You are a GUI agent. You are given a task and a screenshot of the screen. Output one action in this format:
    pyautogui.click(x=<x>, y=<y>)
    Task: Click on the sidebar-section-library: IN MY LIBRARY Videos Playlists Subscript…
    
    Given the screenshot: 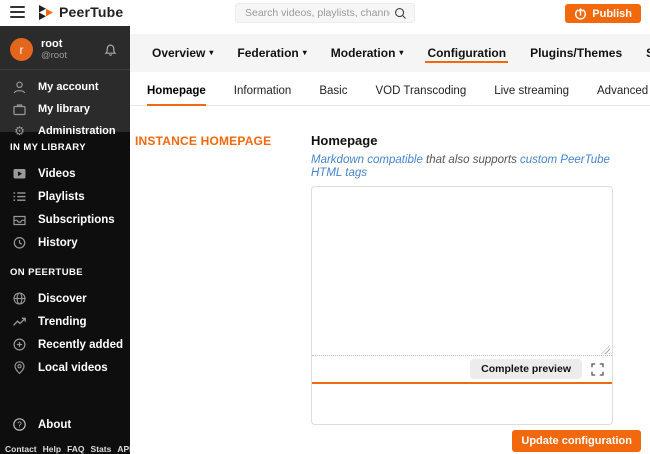 What is the action you would take?
    pyautogui.click(x=65, y=198)
    